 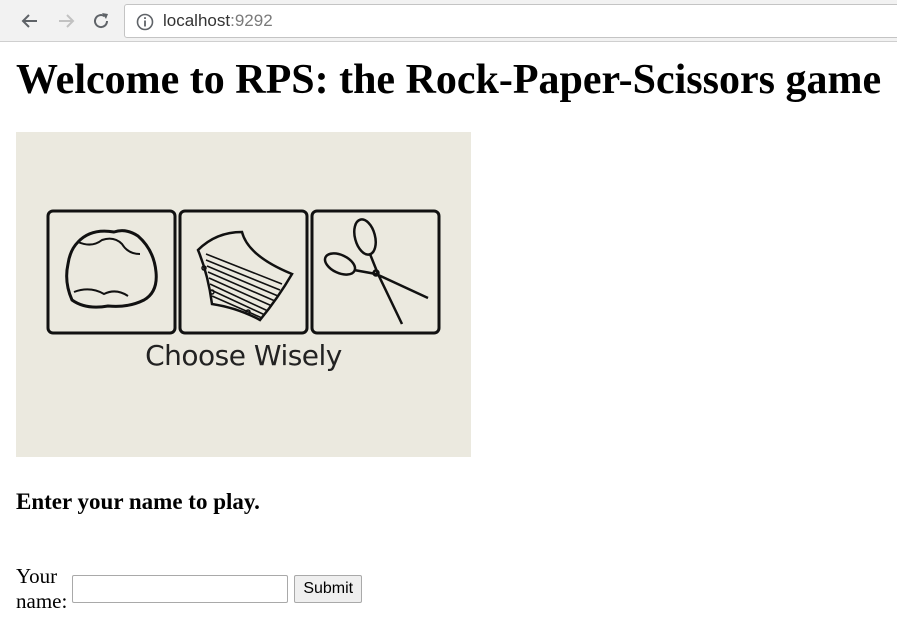 What do you see at coordinates (111, 269) in the screenshot?
I see `rock-icon` at bounding box center [111, 269].